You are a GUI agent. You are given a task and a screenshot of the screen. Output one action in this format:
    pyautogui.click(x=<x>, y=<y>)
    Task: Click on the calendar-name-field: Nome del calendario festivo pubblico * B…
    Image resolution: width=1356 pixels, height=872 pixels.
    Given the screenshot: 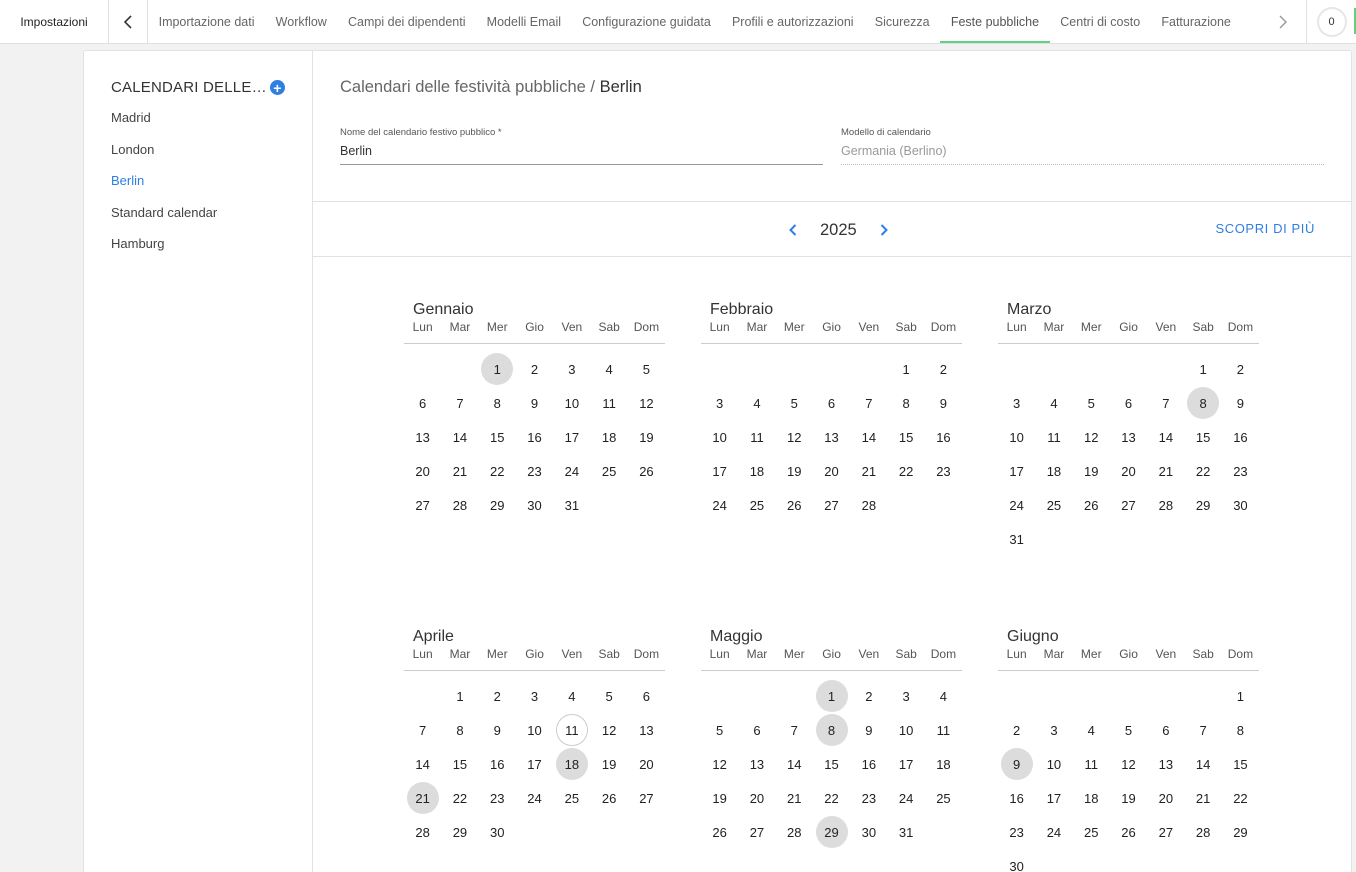 What is the action you would take?
    pyautogui.click(x=581, y=146)
    